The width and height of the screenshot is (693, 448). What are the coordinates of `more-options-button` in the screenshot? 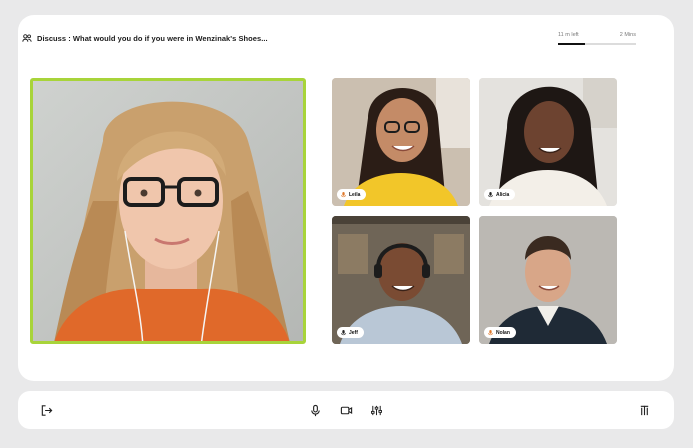 It's located at (644, 410).